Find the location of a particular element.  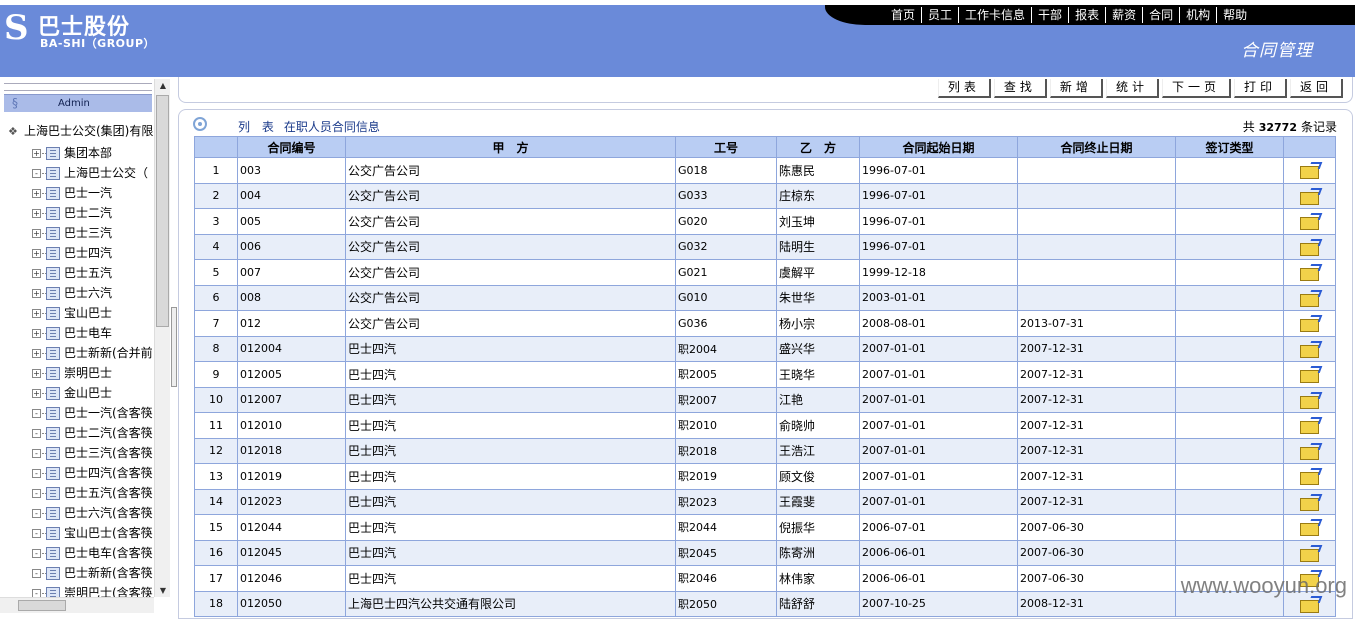

table-row: 11012010巴士四汽职2010俞晓帅2007-01-012007-12-31 is located at coordinates (765, 426).